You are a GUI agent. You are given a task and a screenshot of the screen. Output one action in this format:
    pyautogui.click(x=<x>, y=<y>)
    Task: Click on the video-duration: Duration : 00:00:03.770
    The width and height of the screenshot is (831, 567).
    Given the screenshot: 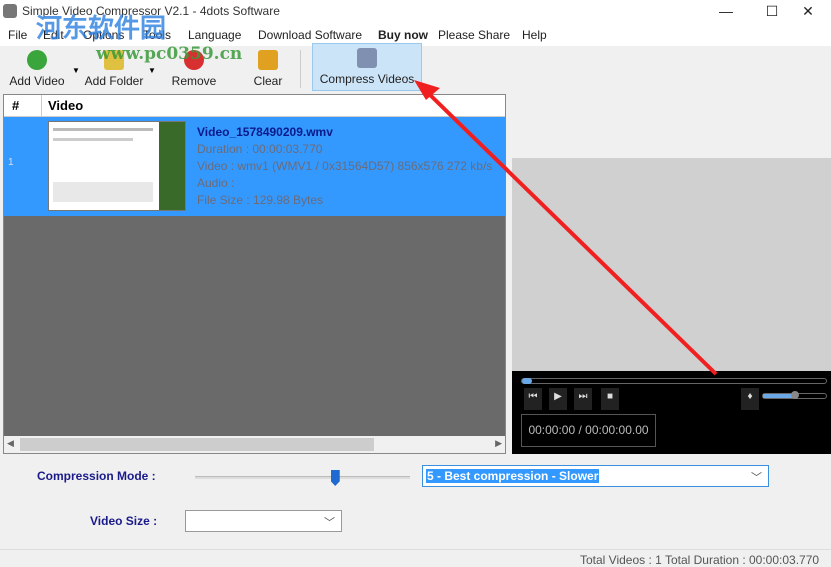 What is the action you would take?
    pyautogui.click(x=260, y=149)
    